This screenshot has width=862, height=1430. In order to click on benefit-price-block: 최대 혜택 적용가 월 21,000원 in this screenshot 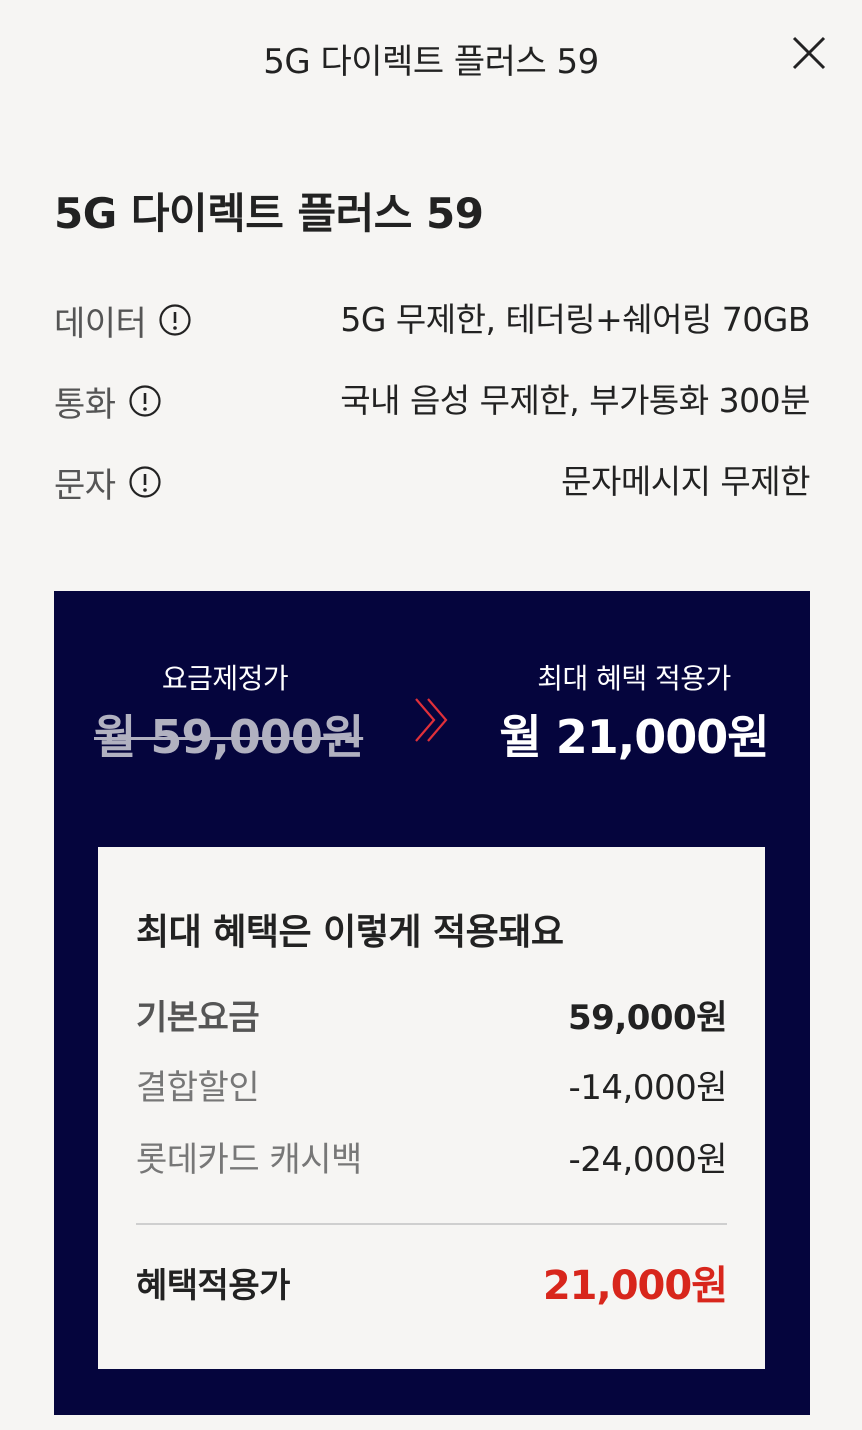, I will do `click(634, 713)`.